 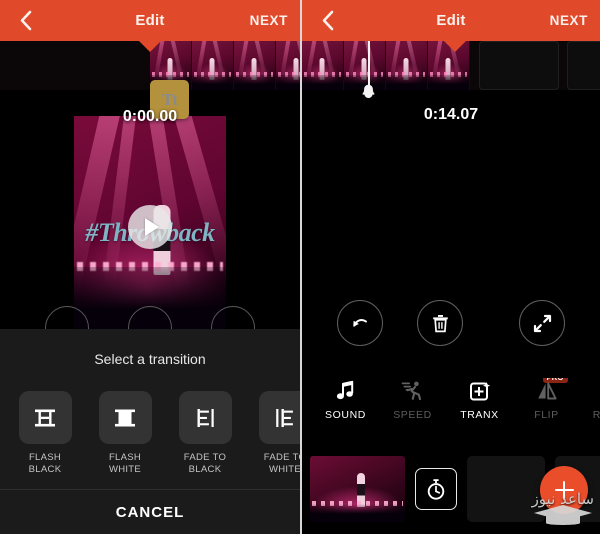 I want to click on toolbar-item-tranx: TRANX, so click(x=479, y=399).